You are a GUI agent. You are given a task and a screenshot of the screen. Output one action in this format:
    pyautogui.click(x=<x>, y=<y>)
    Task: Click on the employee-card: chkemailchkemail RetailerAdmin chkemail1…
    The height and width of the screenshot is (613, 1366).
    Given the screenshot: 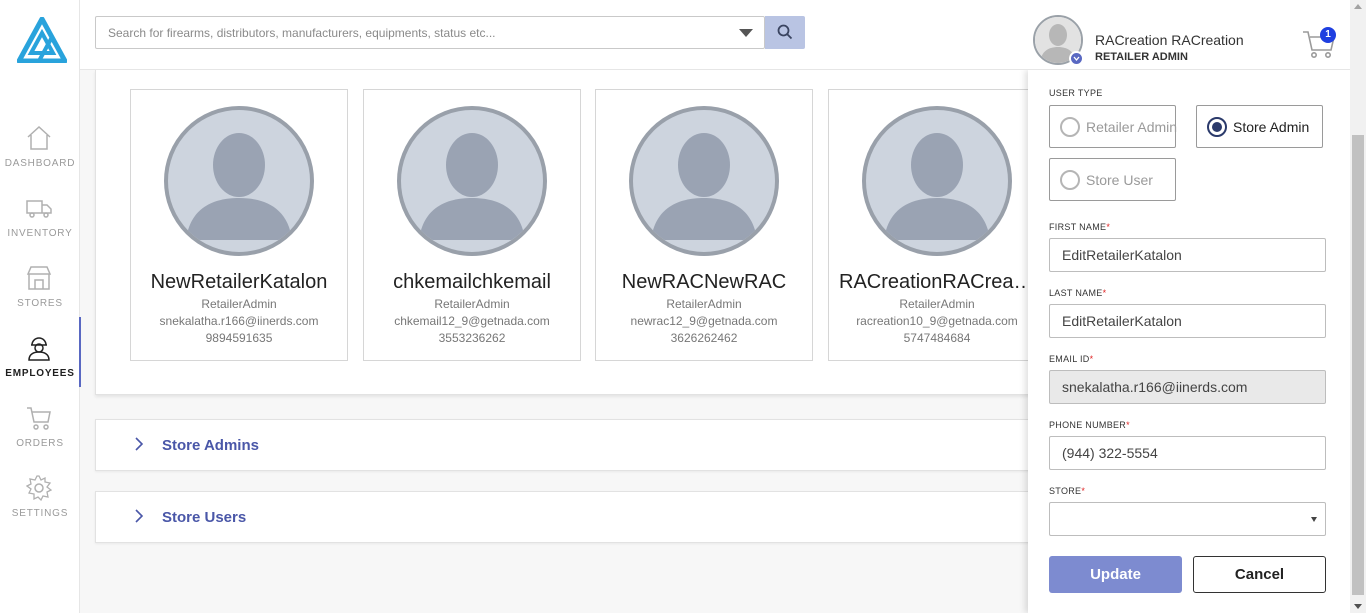 What is the action you would take?
    pyautogui.click(x=472, y=225)
    